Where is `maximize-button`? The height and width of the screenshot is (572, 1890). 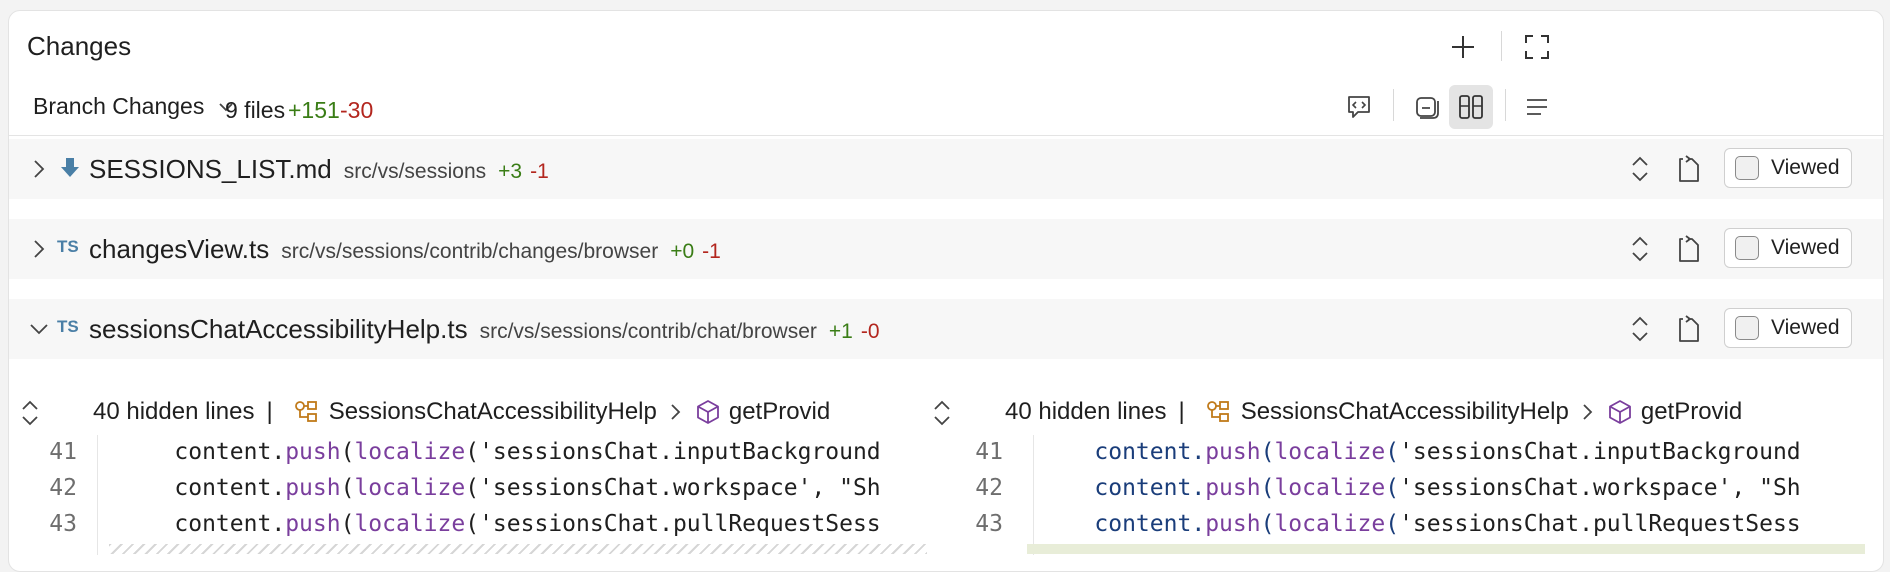 maximize-button is located at coordinates (1537, 47).